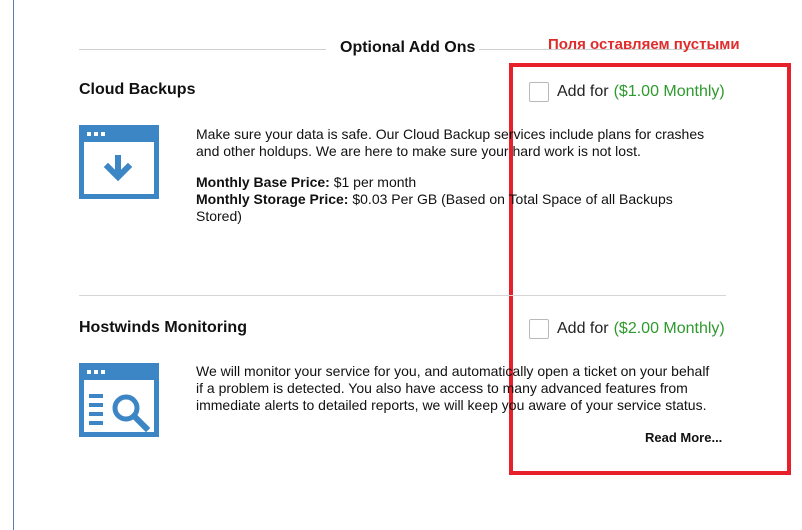 The image size is (802, 530). What do you see at coordinates (375, 182) in the screenshot?
I see `detail-value: $1 per month` at bounding box center [375, 182].